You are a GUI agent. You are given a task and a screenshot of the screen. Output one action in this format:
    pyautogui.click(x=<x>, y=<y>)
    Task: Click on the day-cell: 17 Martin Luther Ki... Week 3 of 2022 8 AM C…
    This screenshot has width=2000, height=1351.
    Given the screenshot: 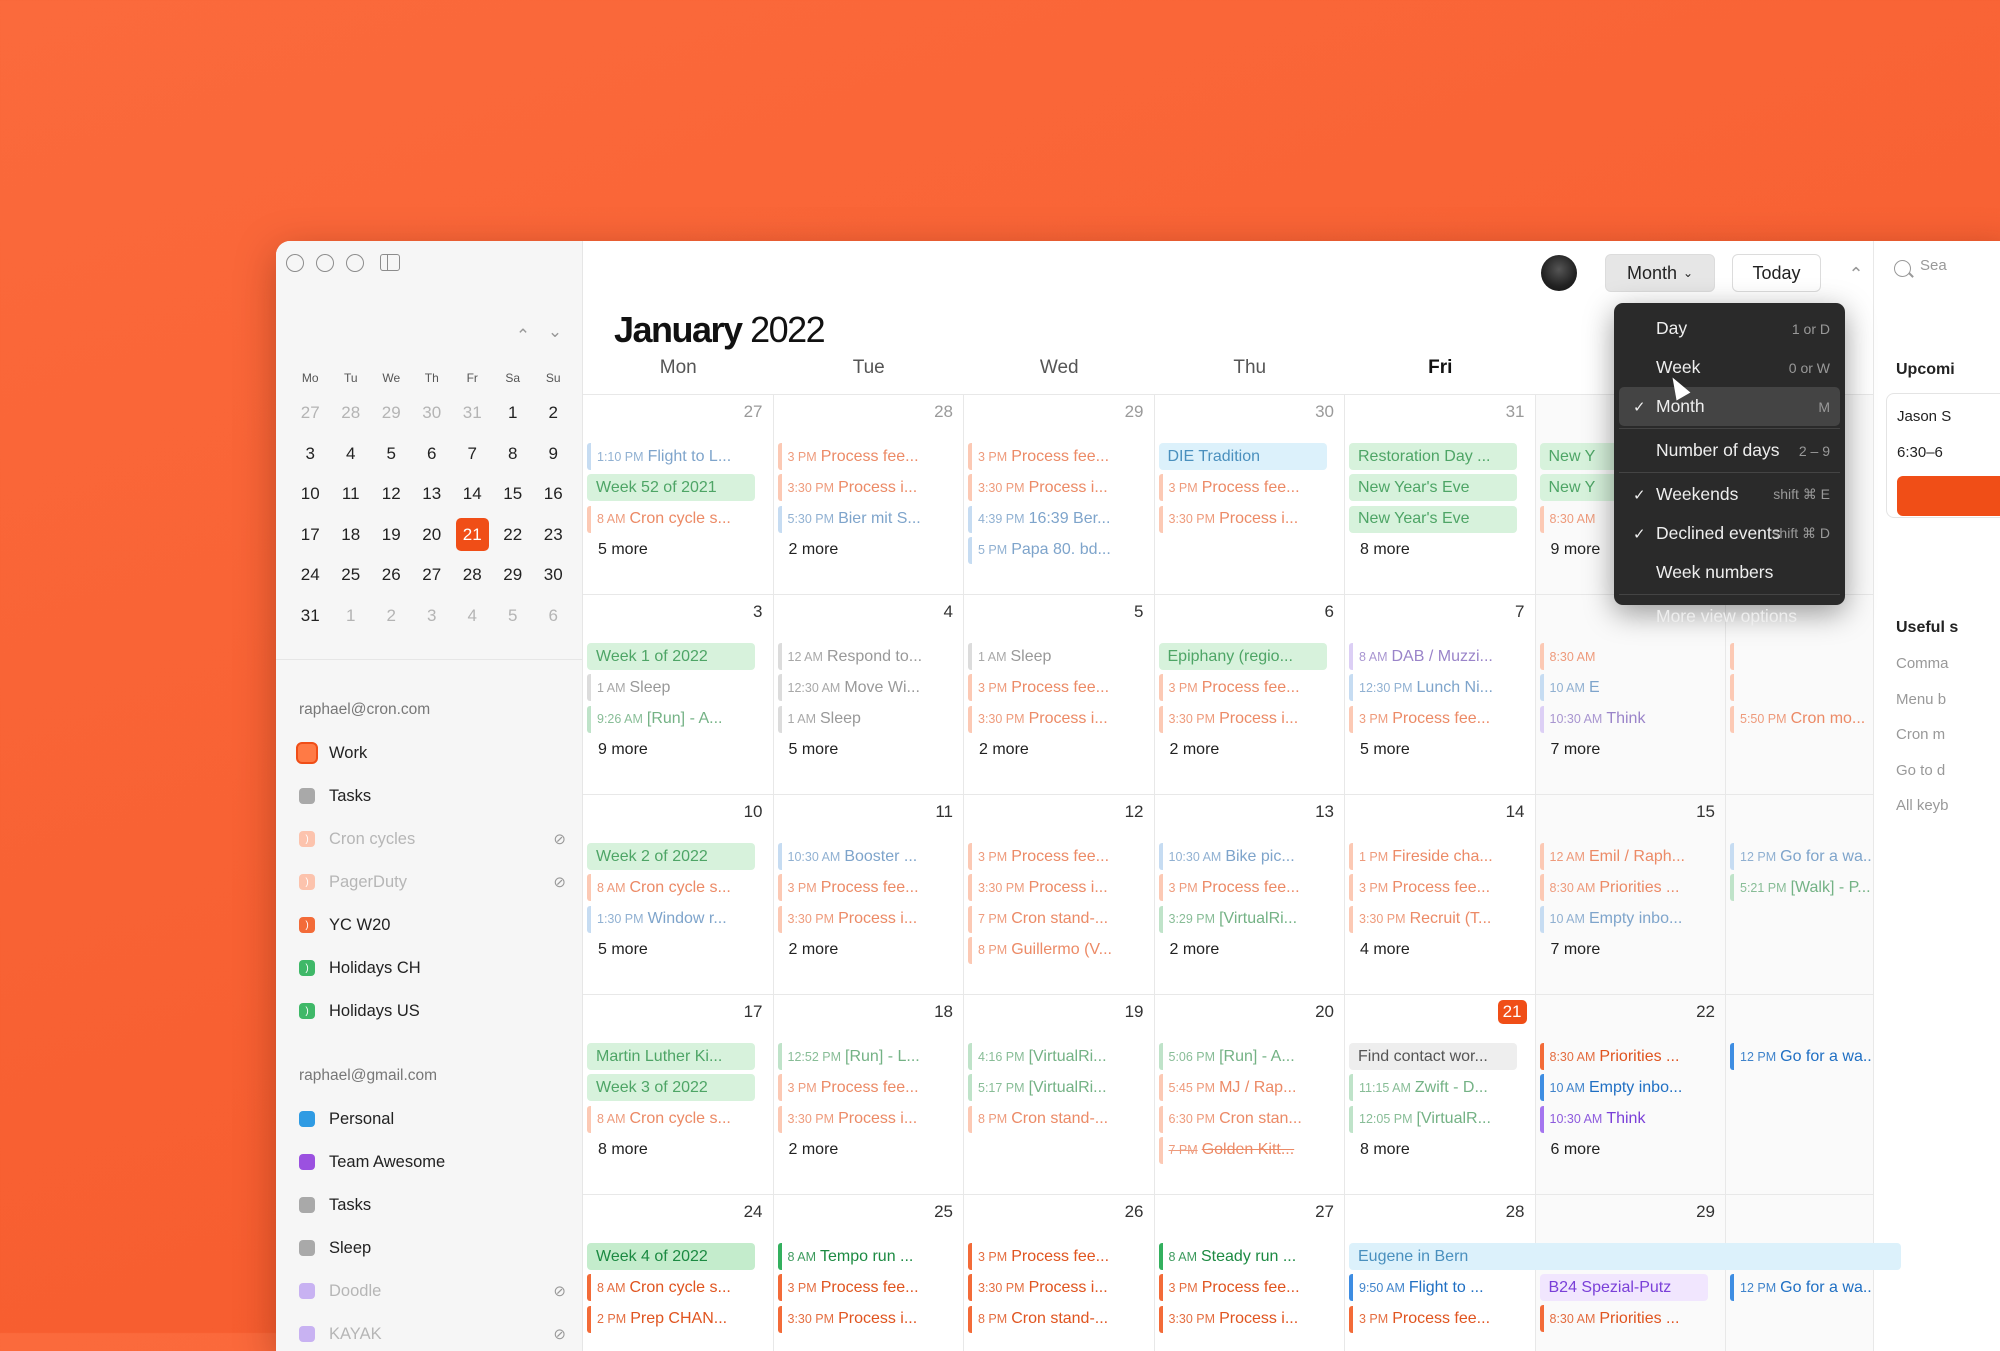 What is the action you would take?
    pyautogui.click(x=678, y=1094)
    